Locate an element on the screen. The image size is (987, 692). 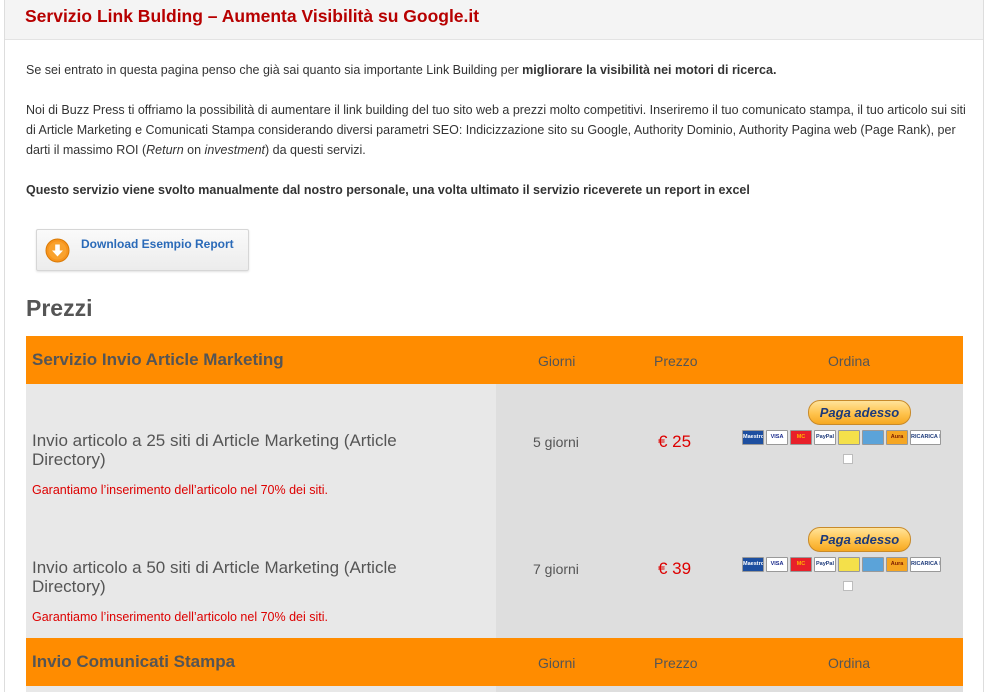
pricing-heading: Prezzi is located at coordinates (59, 308).